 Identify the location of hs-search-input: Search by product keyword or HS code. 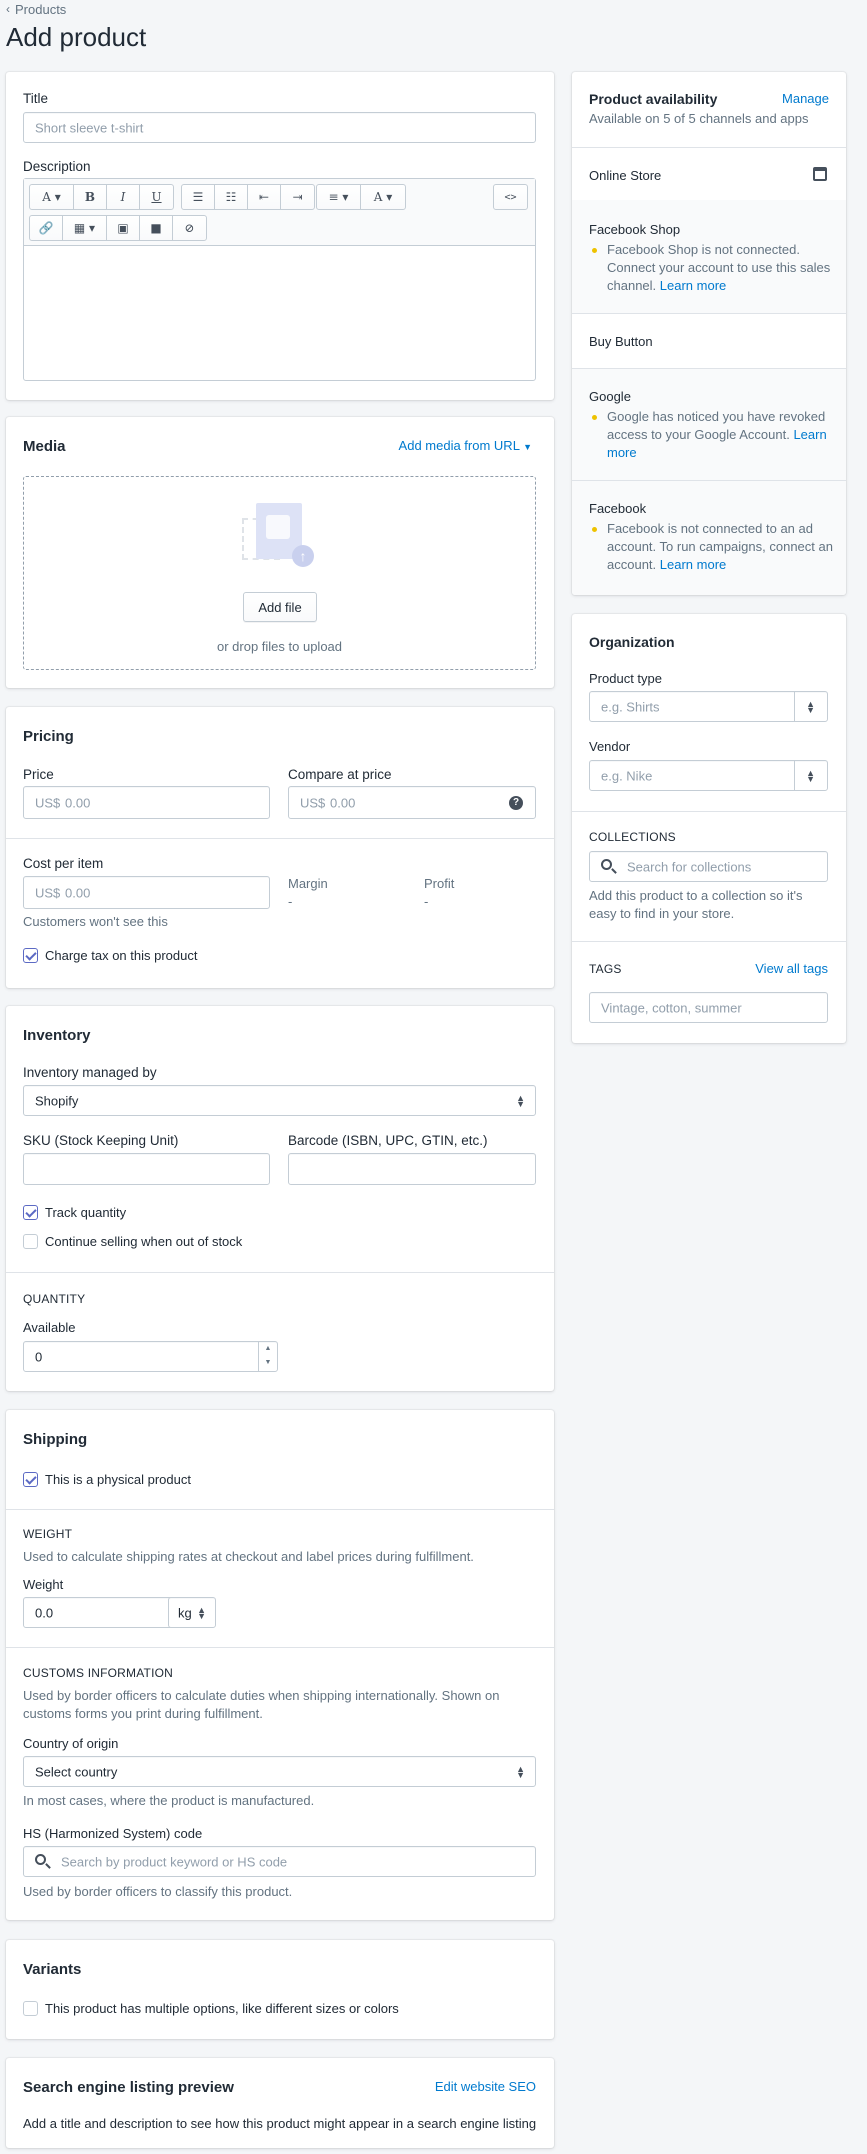
(279, 1861).